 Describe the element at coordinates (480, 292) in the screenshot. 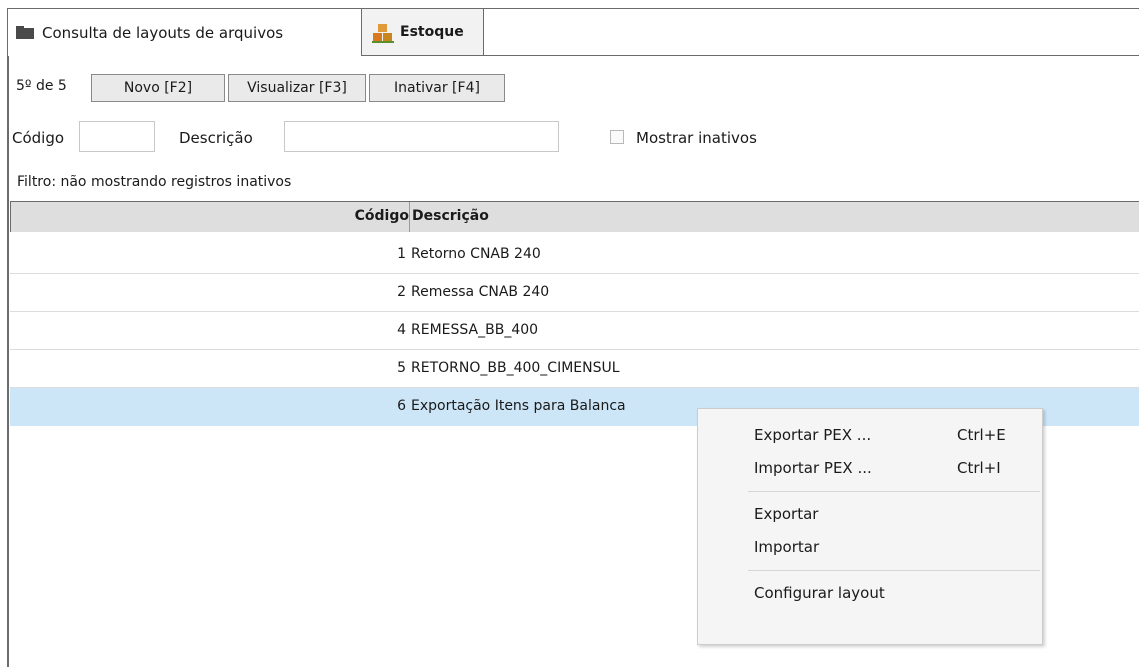

I see `cell-description: Remessa CNAB 240` at that location.